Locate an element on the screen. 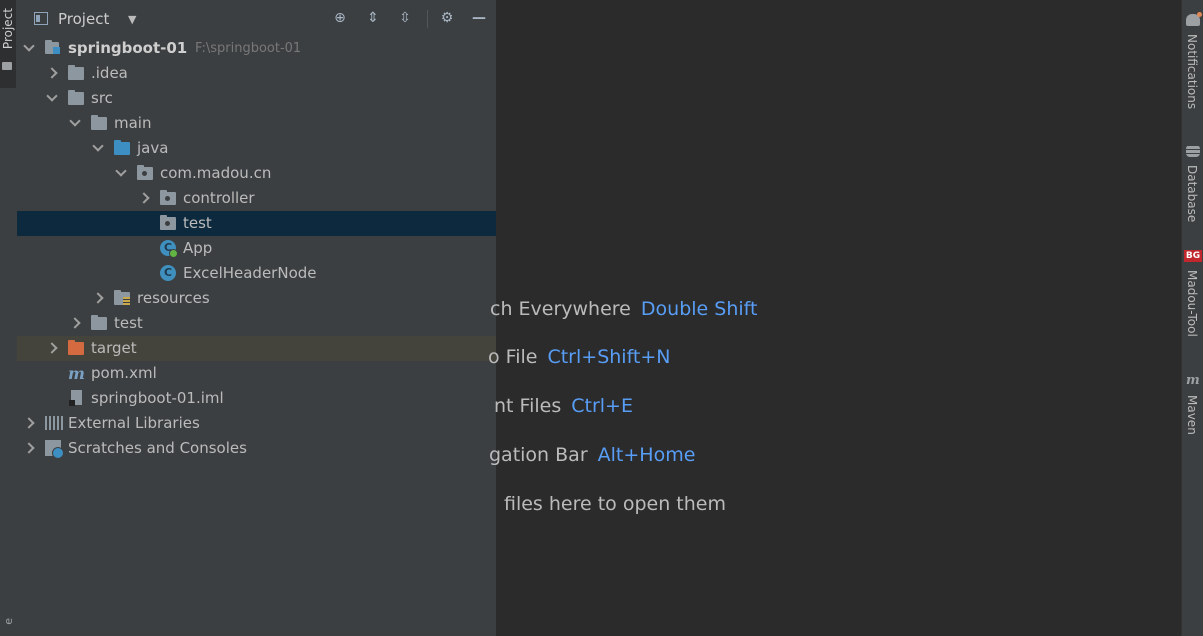  tree-row-label: ExcelHeaderNode is located at coordinates (250, 273).